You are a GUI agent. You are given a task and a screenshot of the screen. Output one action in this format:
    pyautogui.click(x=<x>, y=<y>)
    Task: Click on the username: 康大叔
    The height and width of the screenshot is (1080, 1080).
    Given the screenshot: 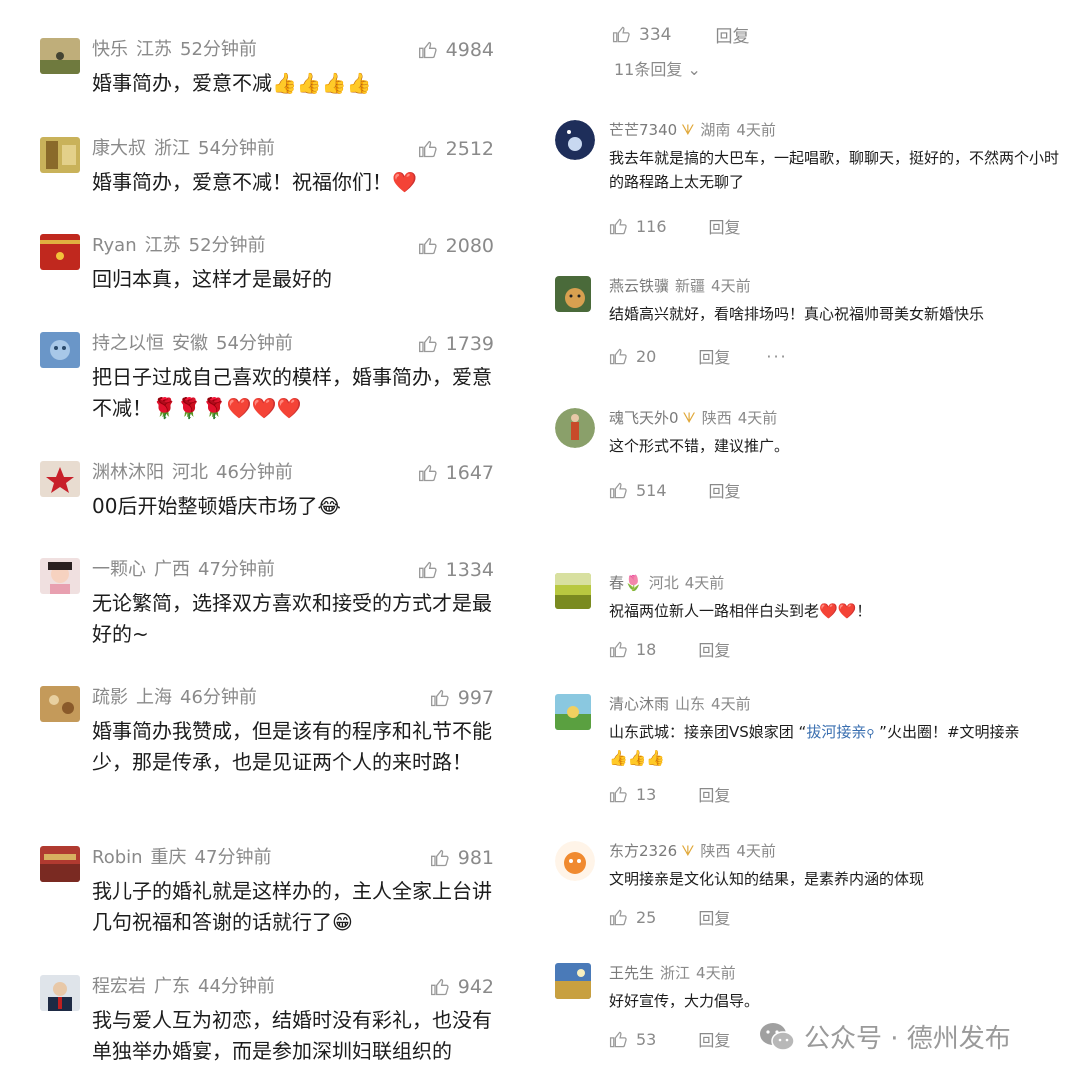 What is the action you would take?
    pyautogui.click(x=119, y=148)
    